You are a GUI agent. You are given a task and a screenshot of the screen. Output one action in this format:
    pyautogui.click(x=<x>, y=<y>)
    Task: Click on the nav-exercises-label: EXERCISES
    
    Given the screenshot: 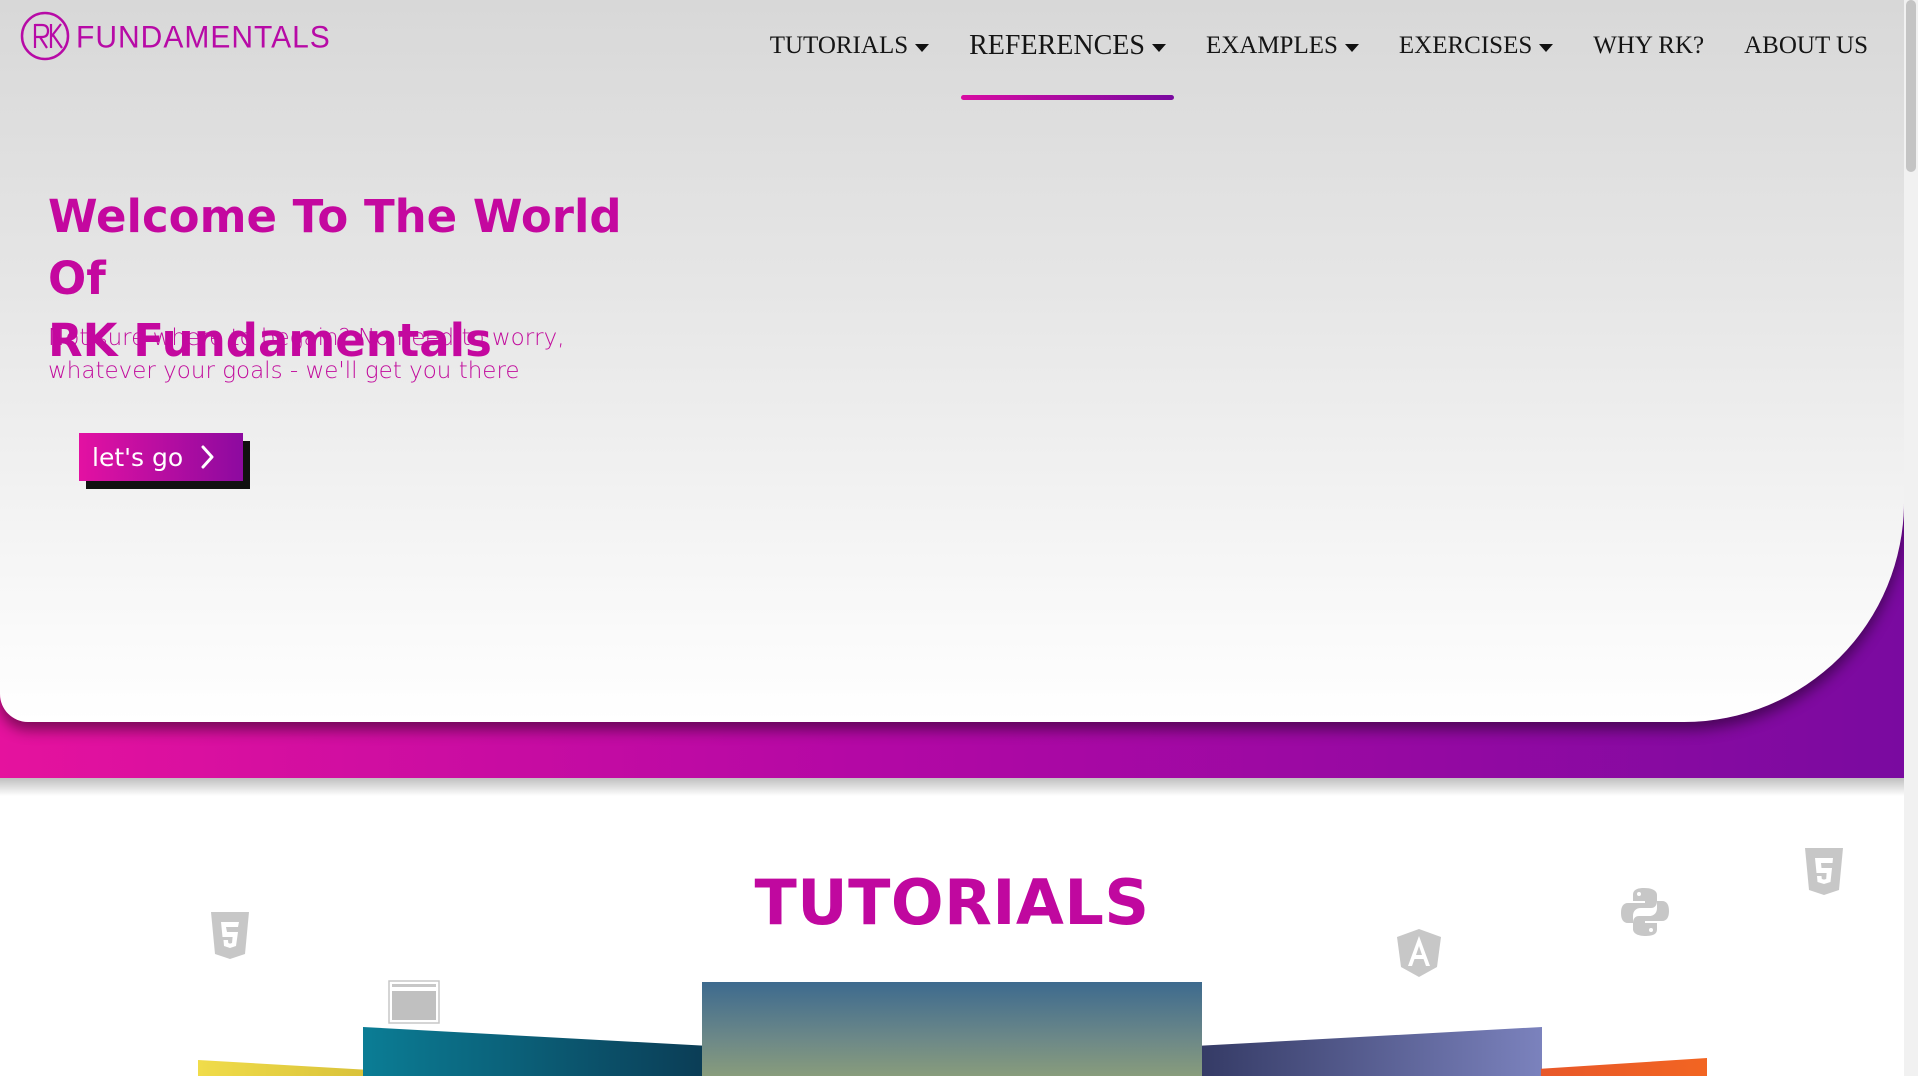 What is the action you would take?
    pyautogui.click(x=1465, y=45)
    